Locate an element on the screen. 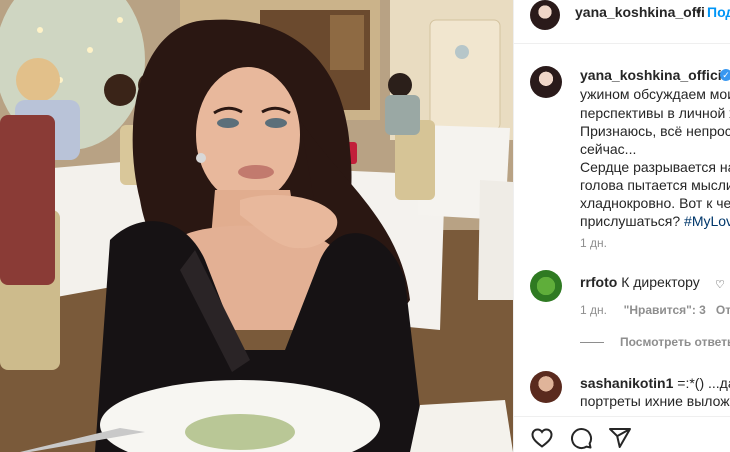 The height and width of the screenshot is (452, 730). caption-author: yana_koshkina_official is located at coordinates (655, 75).